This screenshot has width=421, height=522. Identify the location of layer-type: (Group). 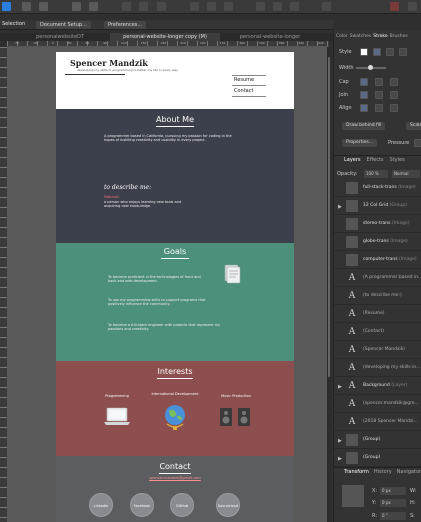
(398, 205).